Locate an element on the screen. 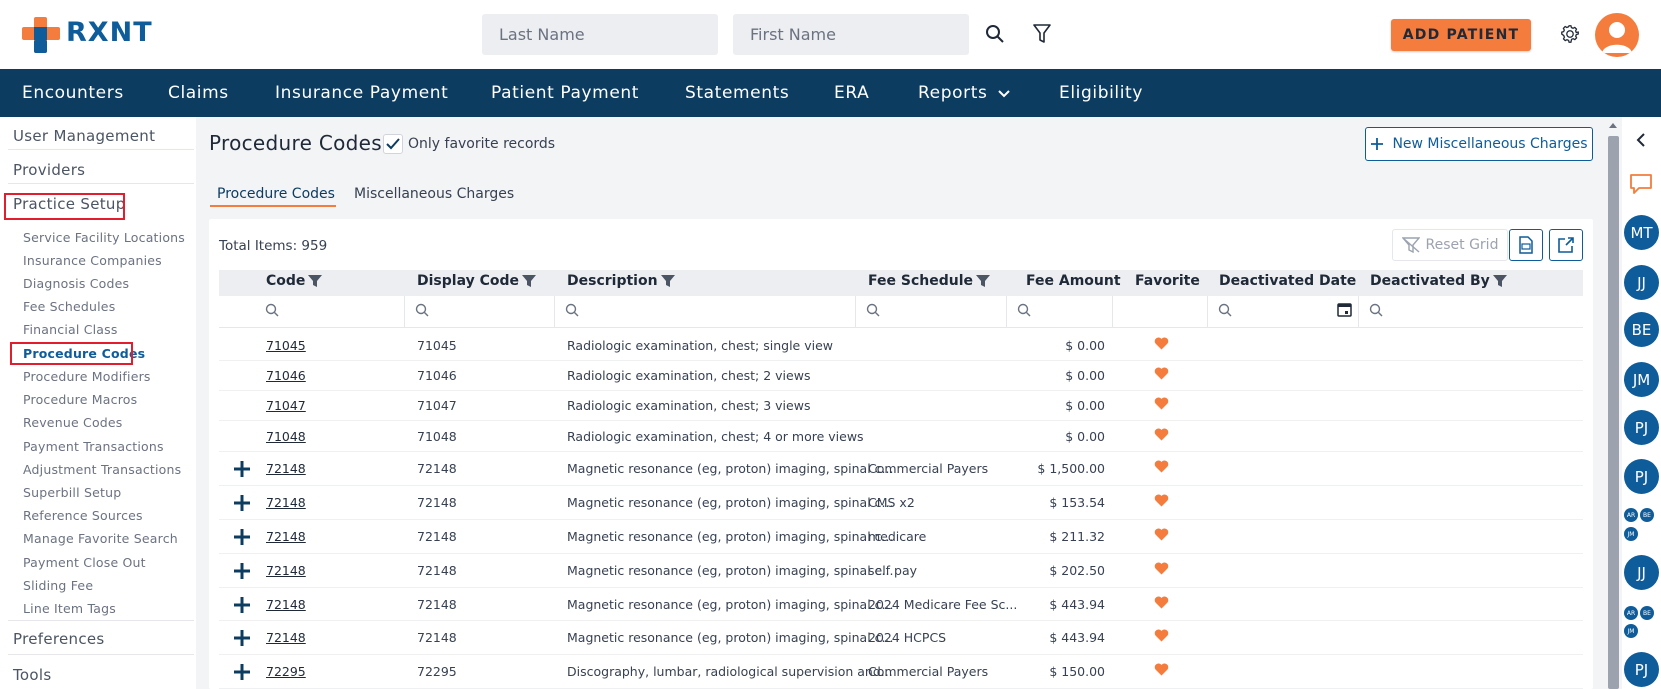 This screenshot has width=1661, height=689. column-header-fee-schedule: Fee Schedule is located at coordinates (929, 281).